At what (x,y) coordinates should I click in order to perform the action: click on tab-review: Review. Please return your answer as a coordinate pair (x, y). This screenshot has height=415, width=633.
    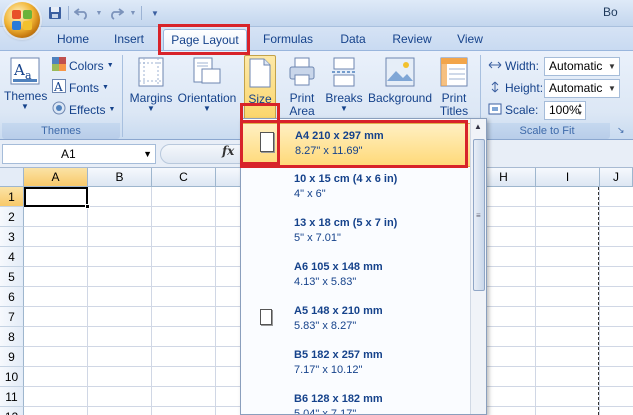
    Looking at the image, I should click on (412, 40).